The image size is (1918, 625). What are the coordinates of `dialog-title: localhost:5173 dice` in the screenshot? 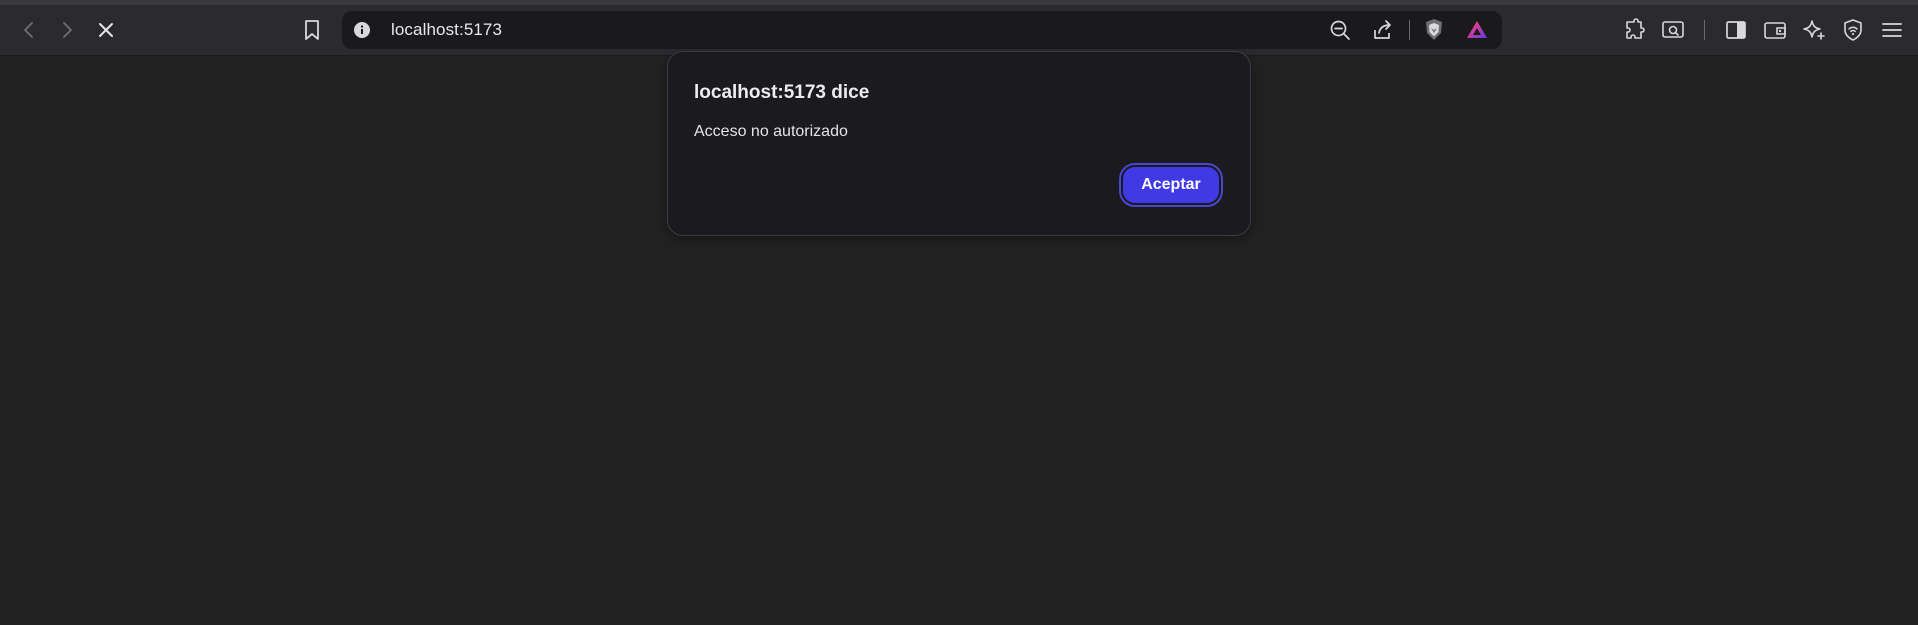 It's located at (782, 92).